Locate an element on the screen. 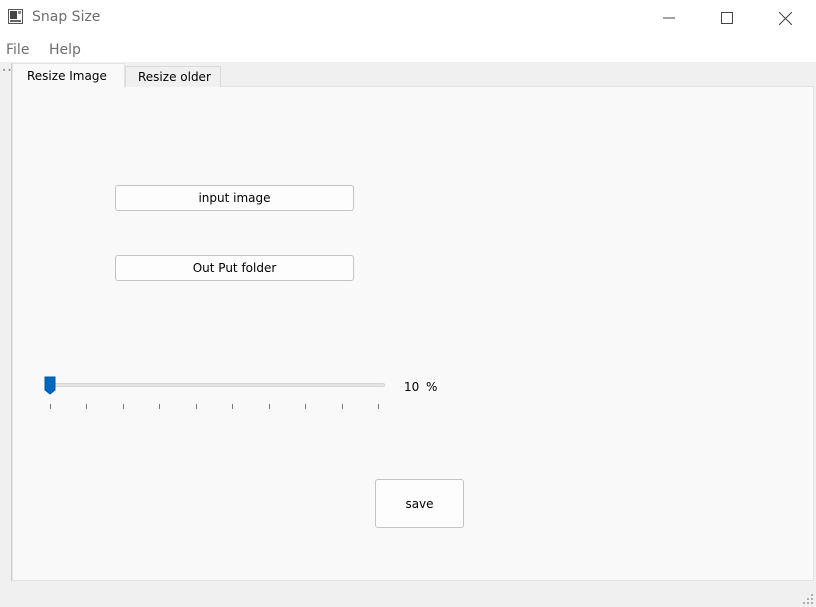  tab-resize-image: Resize Image is located at coordinates (68, 75).